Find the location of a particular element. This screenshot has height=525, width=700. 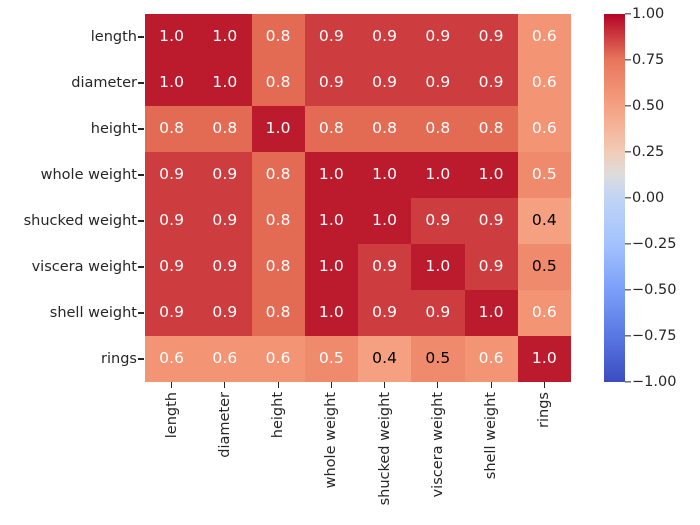

colorbar-tick-label: 0.75 is located at coordinates (648, 60).